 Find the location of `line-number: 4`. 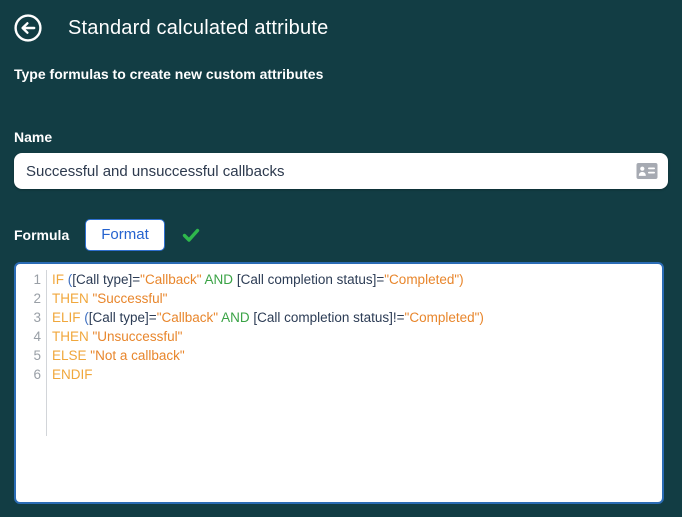

line-number: 4 is located at coordinates (37, 336).